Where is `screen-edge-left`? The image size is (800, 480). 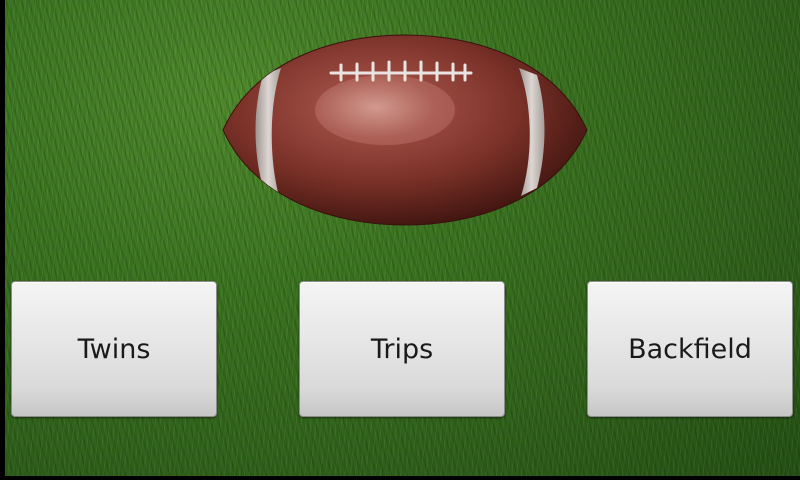
screen-edge-left is located at coordinates (2, 240).